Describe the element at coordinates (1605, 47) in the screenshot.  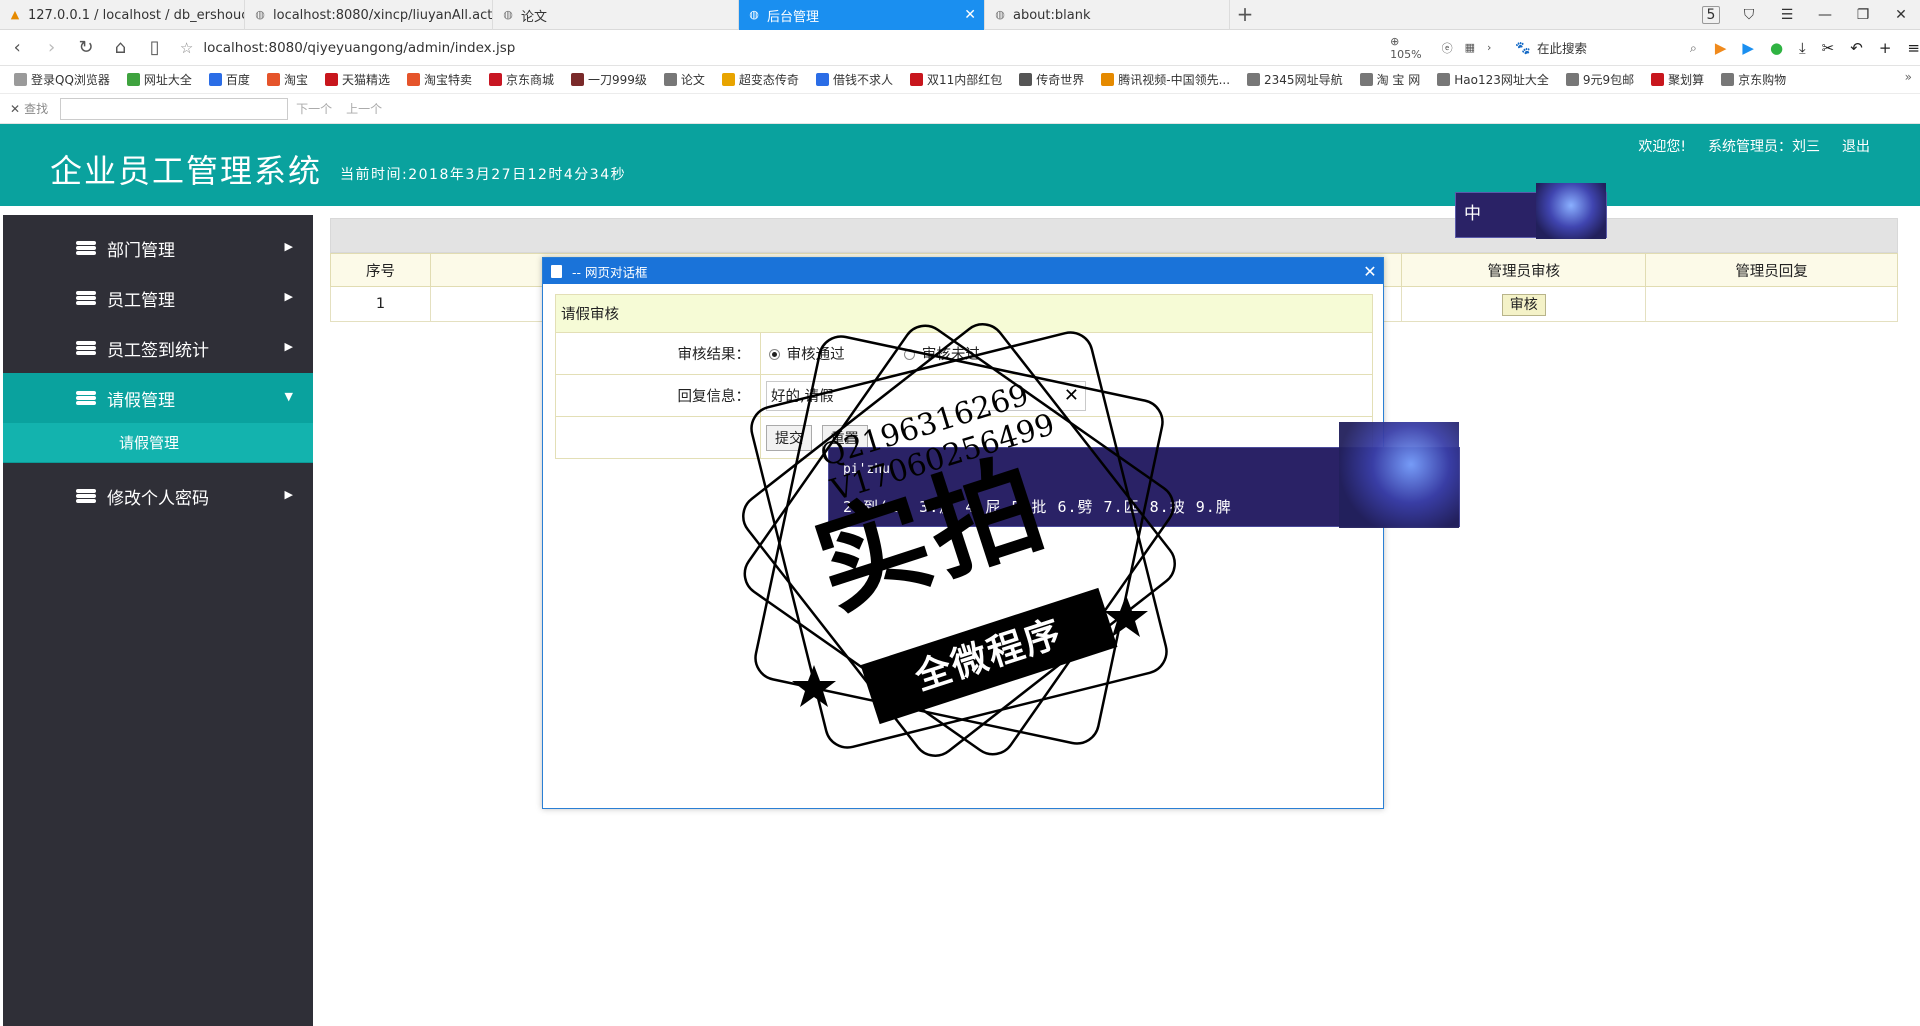
I see `search-input: 🐾 在此搜索 ⌕` at that location.